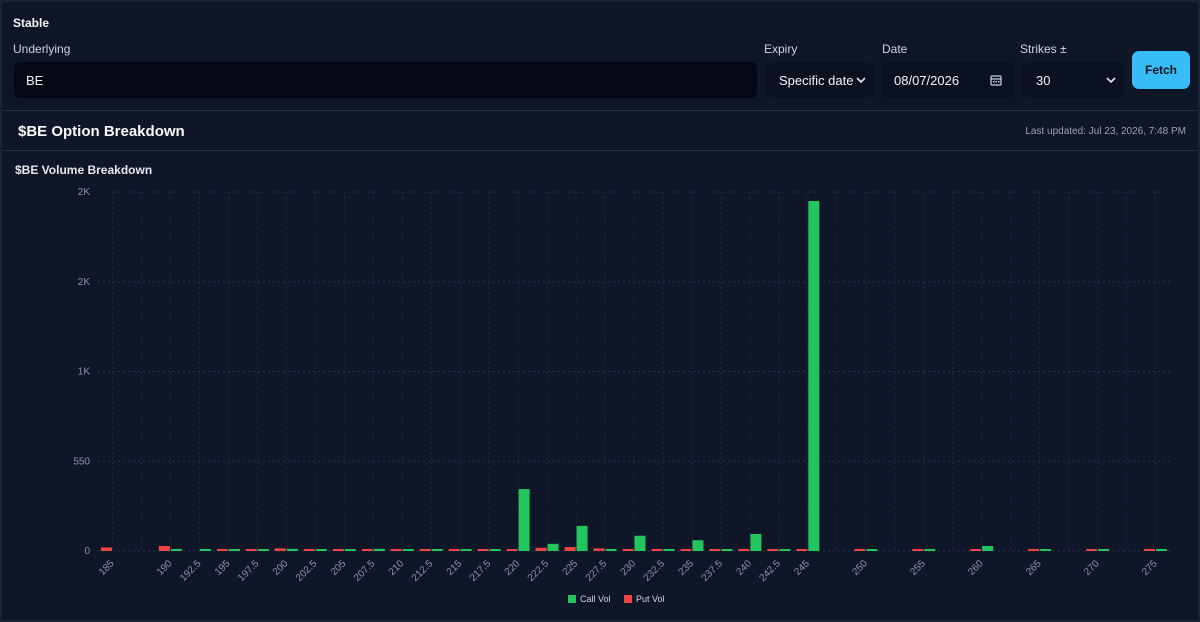 The image size is (1200, 622). Describe the element at coordinates (686, 568) in the screenshot. I see `x-tick-label: 235` at that location.